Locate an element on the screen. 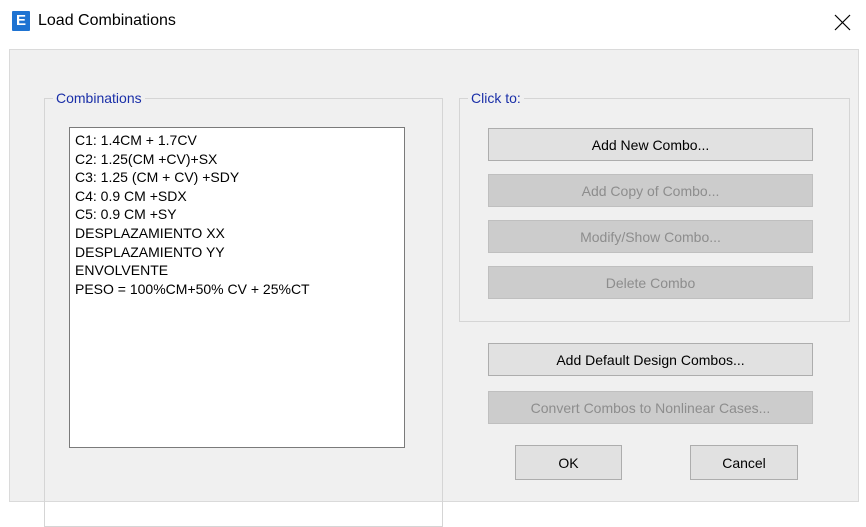 The image size is (866, 527). ok-button: OK is located at coordinates (568, 462).